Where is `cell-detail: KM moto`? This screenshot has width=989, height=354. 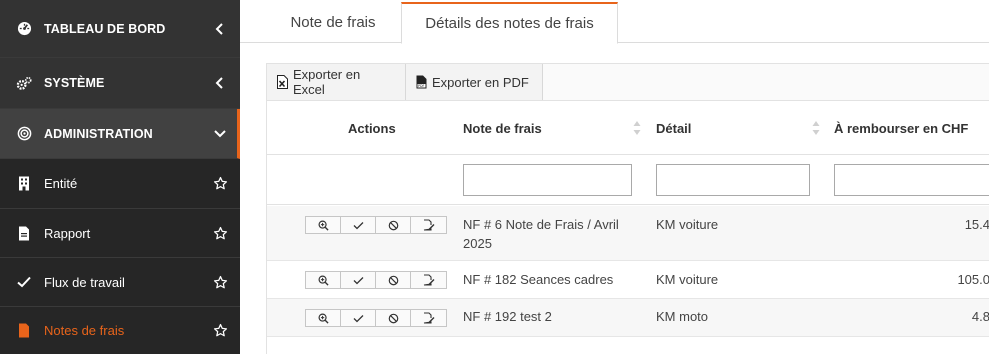 cell-detail: KM moto is located at coordinates (682, 316).